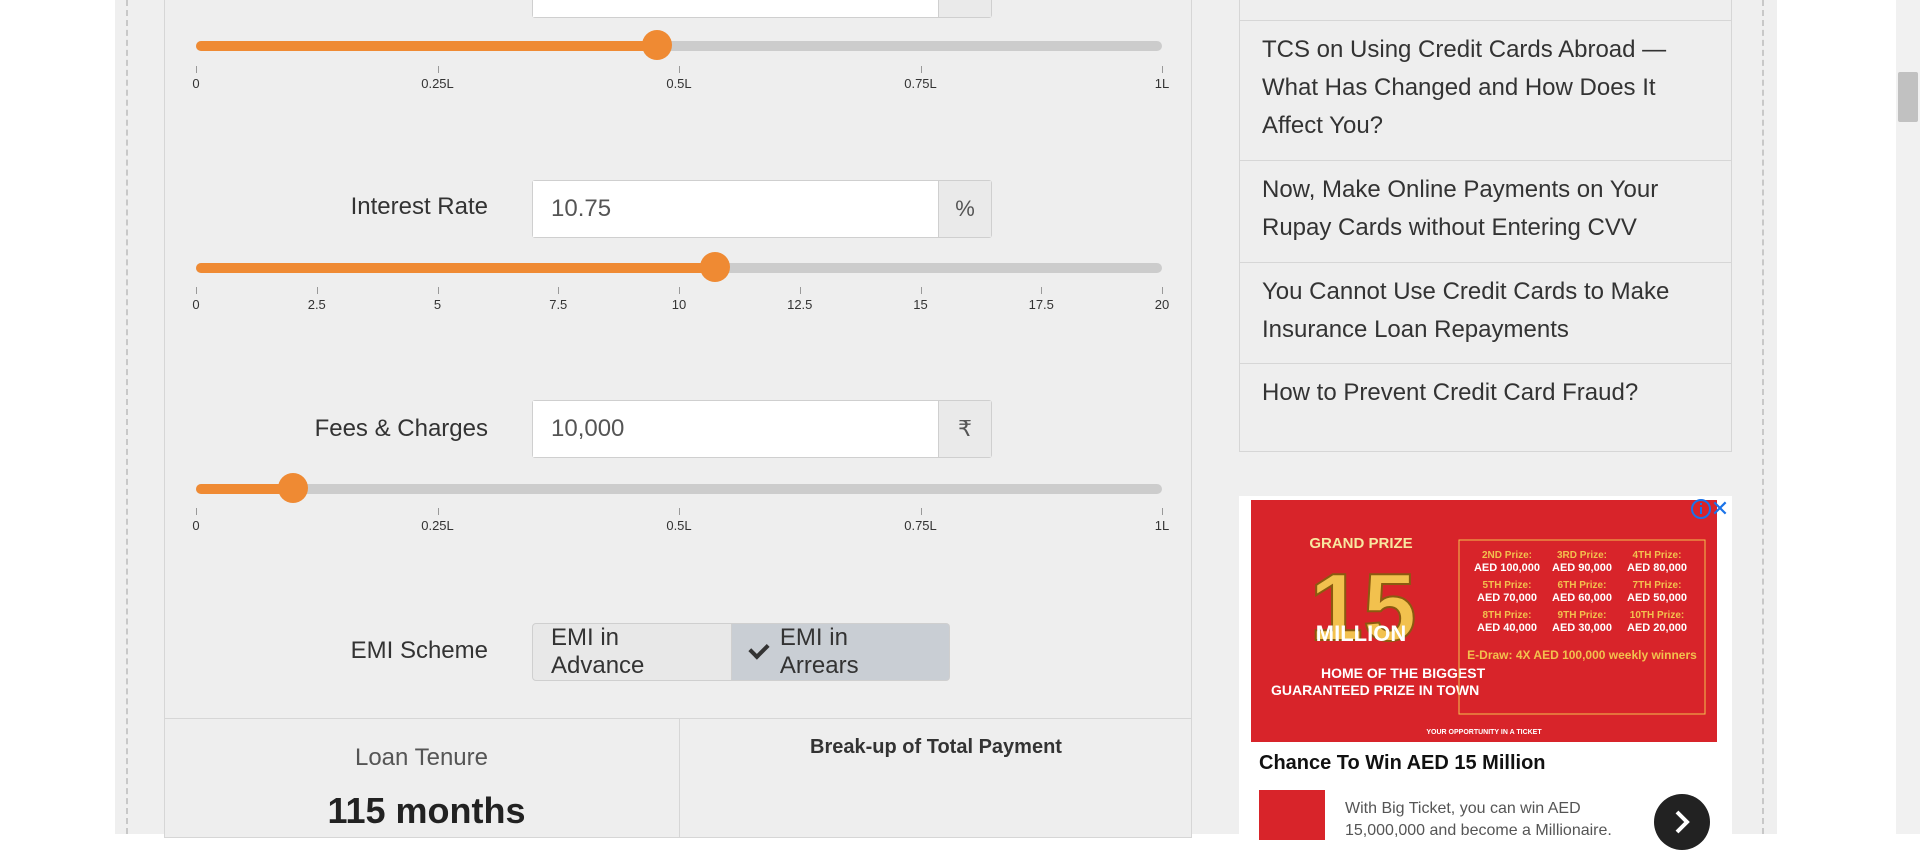  What do you see at coordinates (1582, 615) in the screenshot?
I see `ad-prize-rank: 9TH Prize:` at bounding box center [1582, 615].